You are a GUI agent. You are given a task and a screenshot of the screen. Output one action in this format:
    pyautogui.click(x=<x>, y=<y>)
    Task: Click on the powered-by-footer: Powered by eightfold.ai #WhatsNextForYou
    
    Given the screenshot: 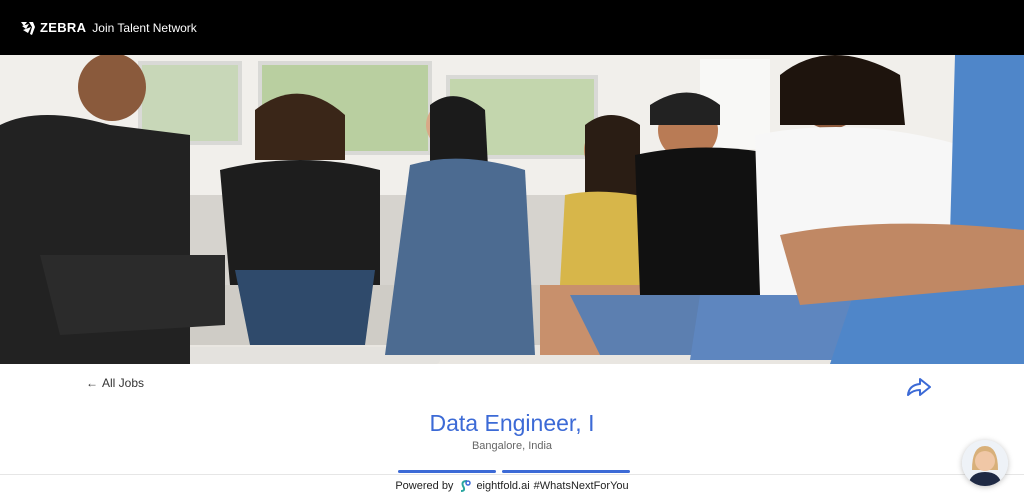 What is the action you would take?
    pyautogui.click(x=512, y=485)
    